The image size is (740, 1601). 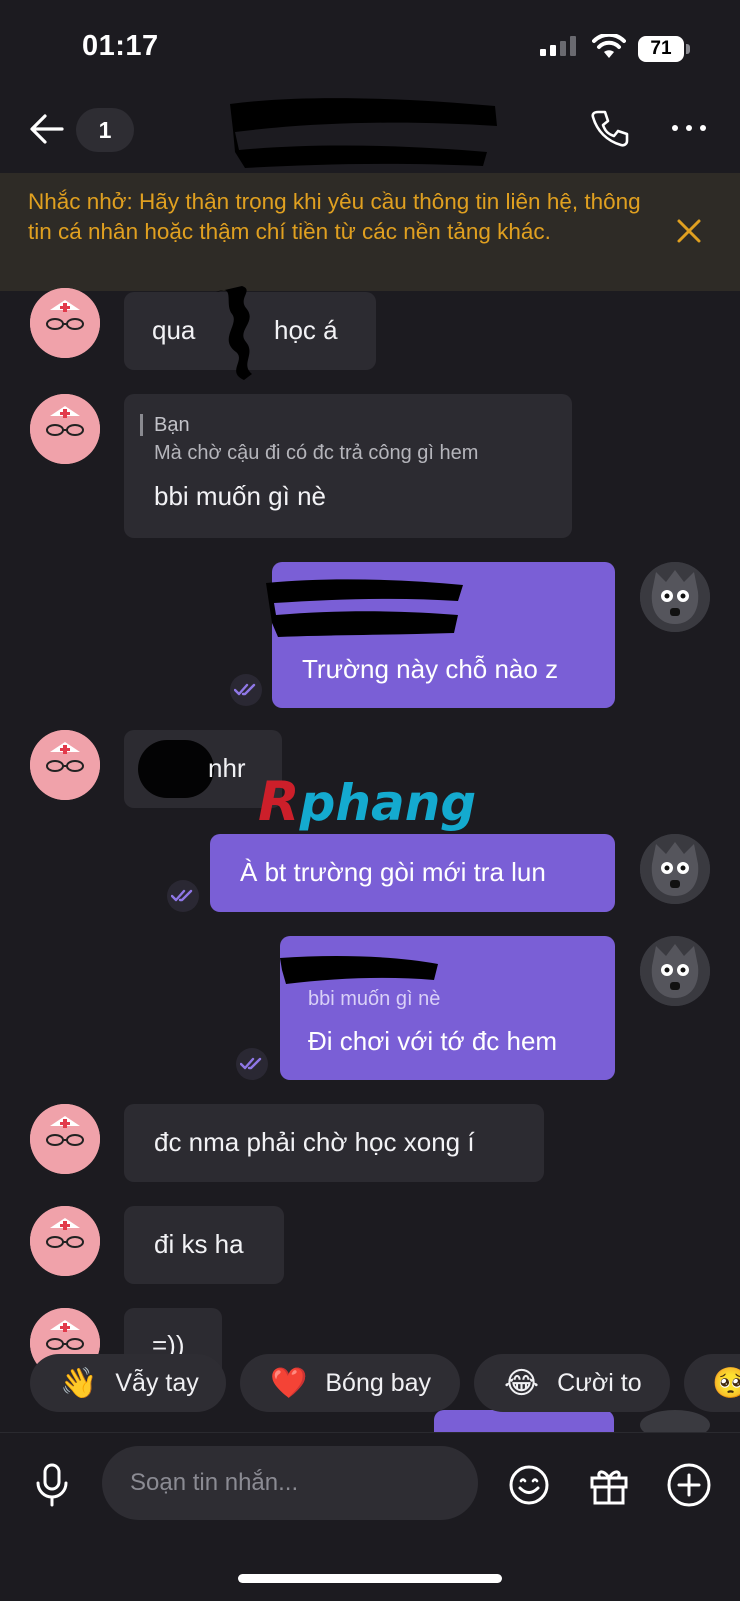 I want to click on message-text: À bt trường gòi mới tra lun, so click(x=393, y=872).